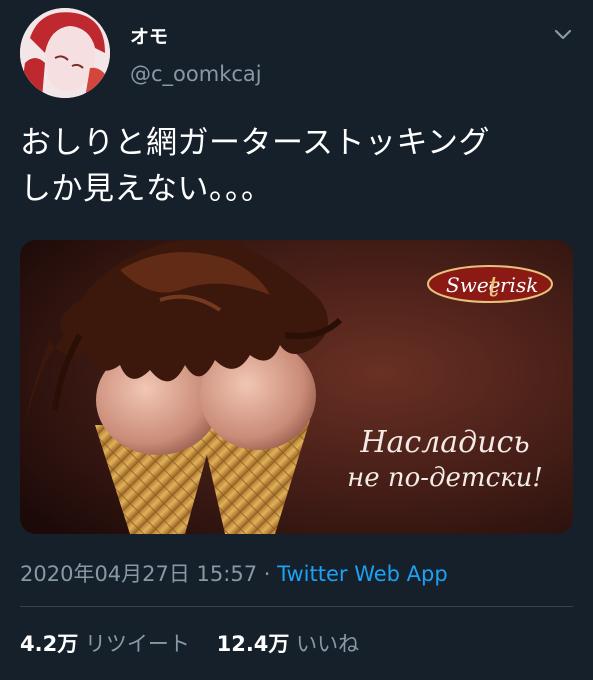  What do you see at coordinates (255, 166) in the screenshot?
I see `tweet-text: おしりと網ガーターストッキング しか見えない。。。` at bounding box center [255, 166].